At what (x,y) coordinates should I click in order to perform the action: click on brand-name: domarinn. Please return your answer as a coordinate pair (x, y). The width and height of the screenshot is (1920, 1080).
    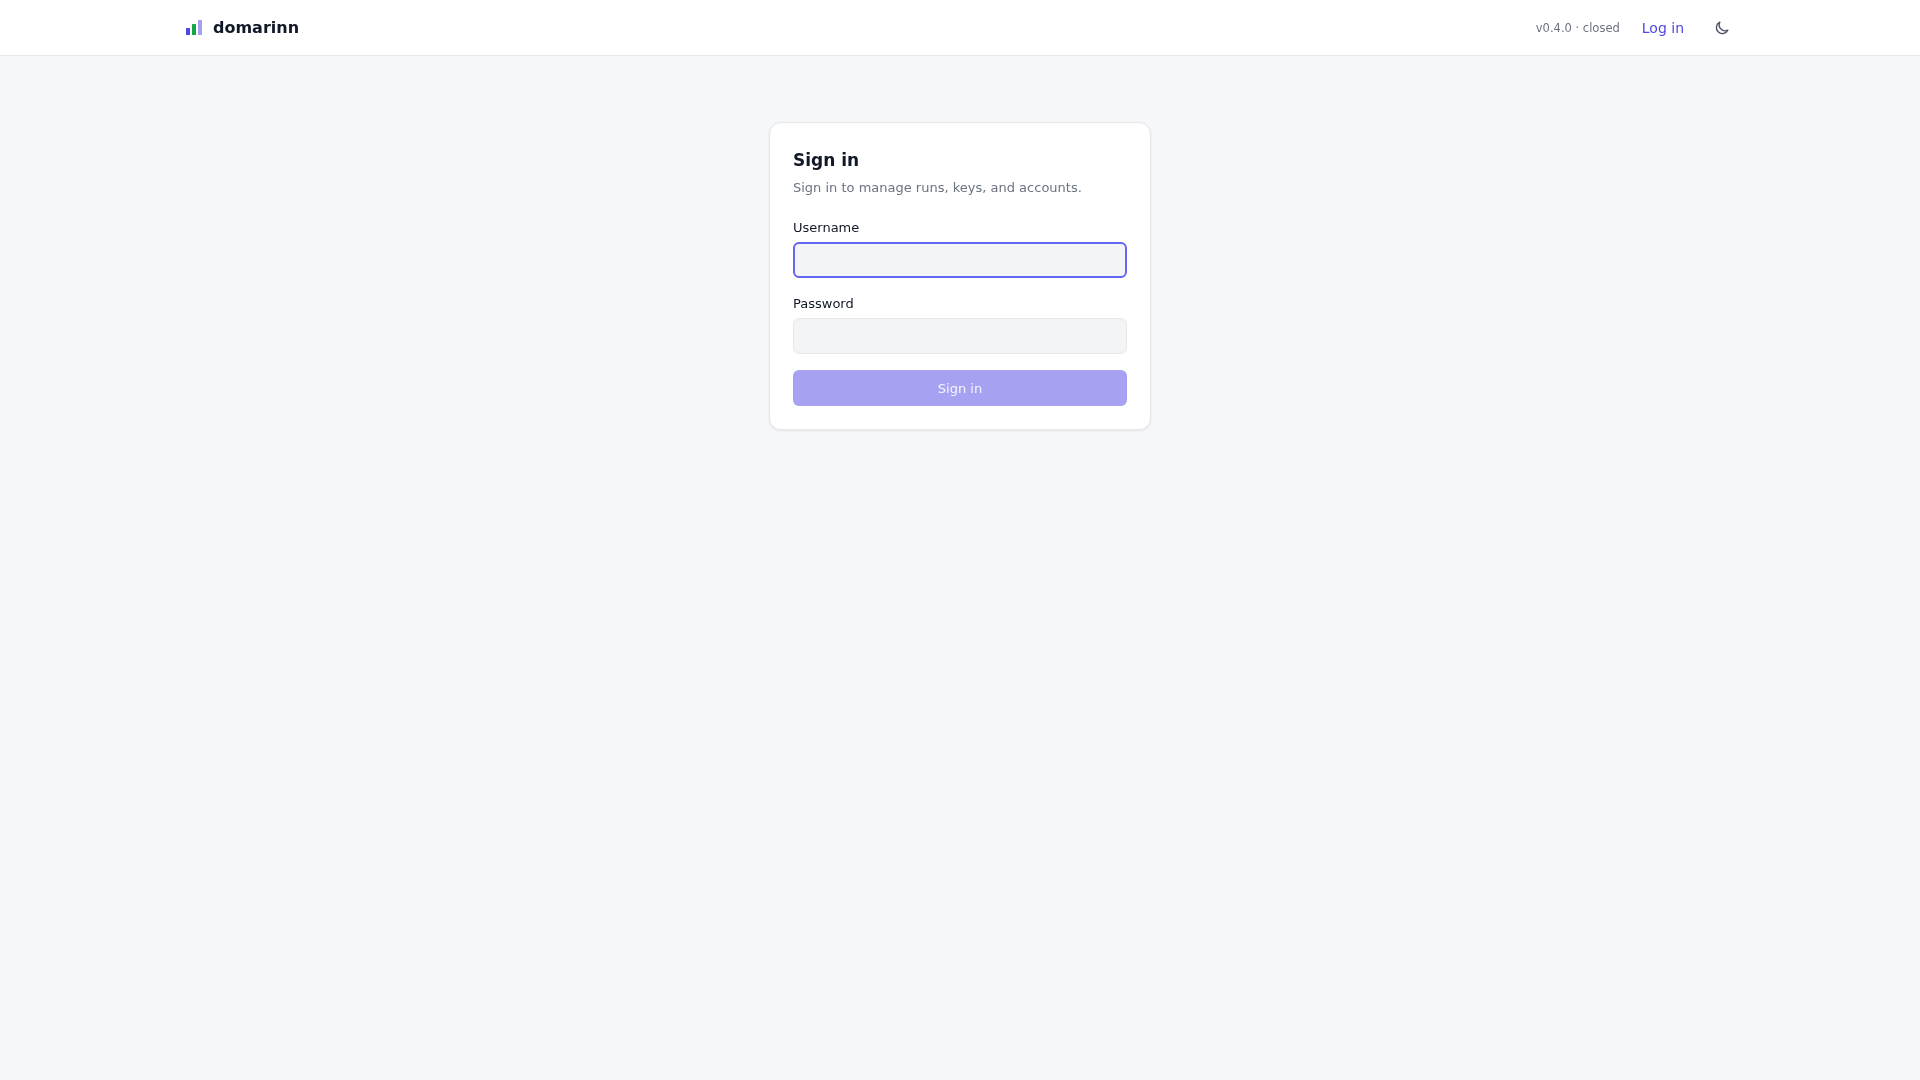
    Looking at the image, I should click on (256, 27).